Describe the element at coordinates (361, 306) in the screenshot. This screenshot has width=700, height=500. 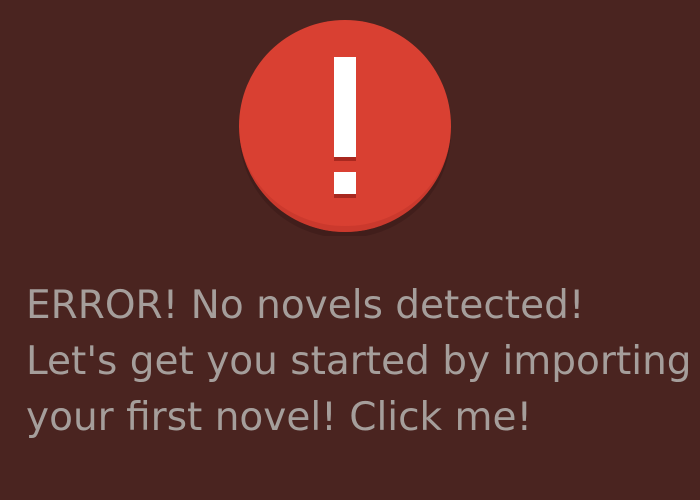
I see `error-message-line-1: ERROR! No novels detected!` at that location.